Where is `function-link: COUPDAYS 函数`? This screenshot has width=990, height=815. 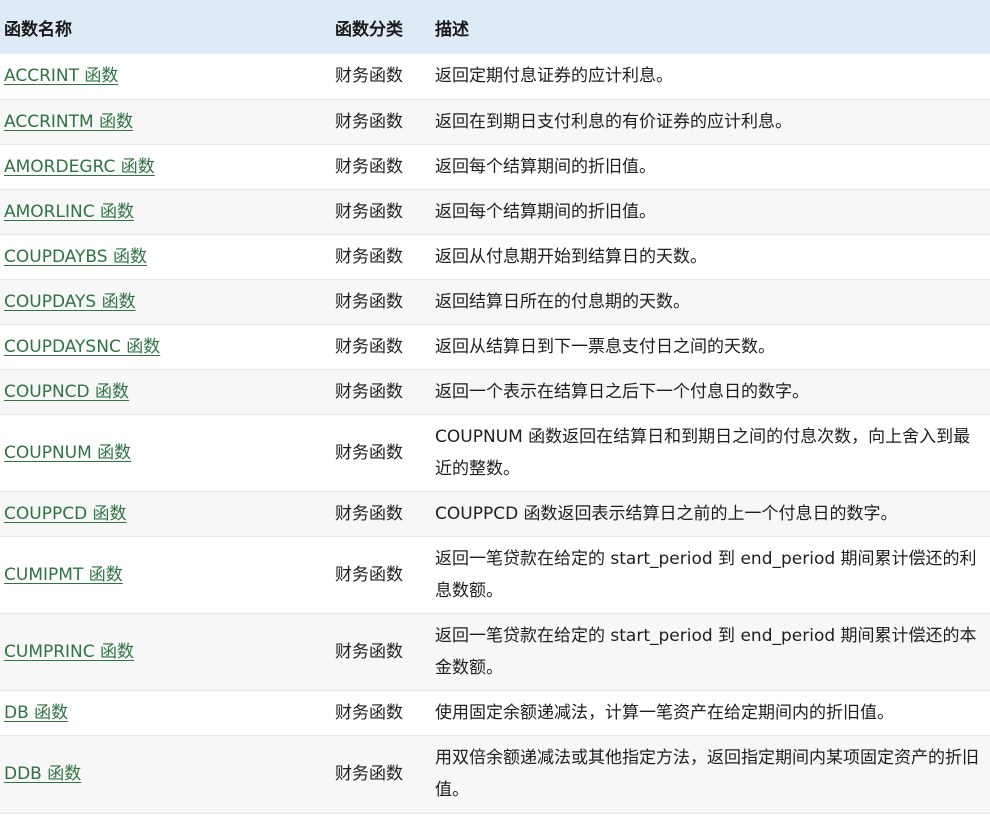 function-link: COUPDAYS 函数 is located at coordinates (70, 302).